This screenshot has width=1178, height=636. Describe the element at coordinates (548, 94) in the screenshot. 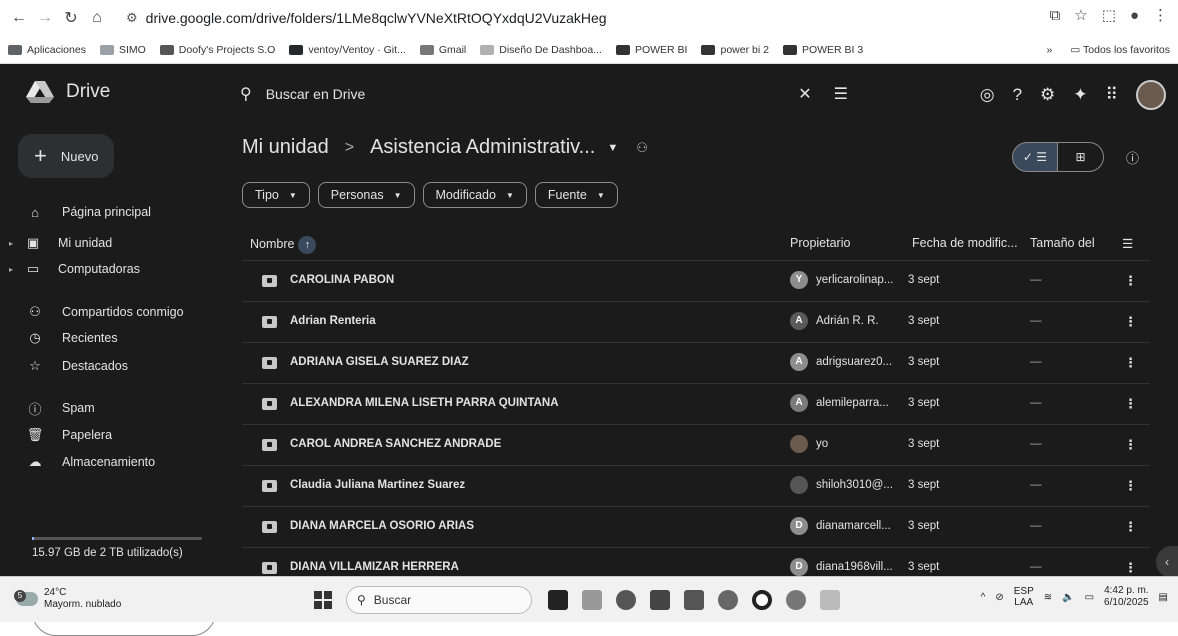

I see `drive-search-box: ⚲ Buscar en Drive ✕ ☰` at that location.